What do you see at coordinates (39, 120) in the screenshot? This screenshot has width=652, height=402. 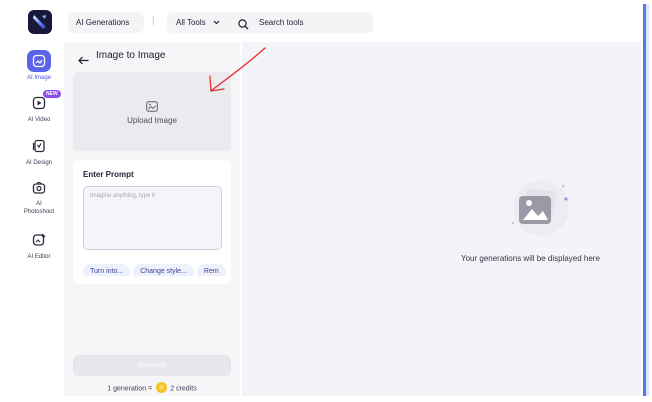 I see `sidebar-item-label: AI Video` at bounding box center [39, 120].